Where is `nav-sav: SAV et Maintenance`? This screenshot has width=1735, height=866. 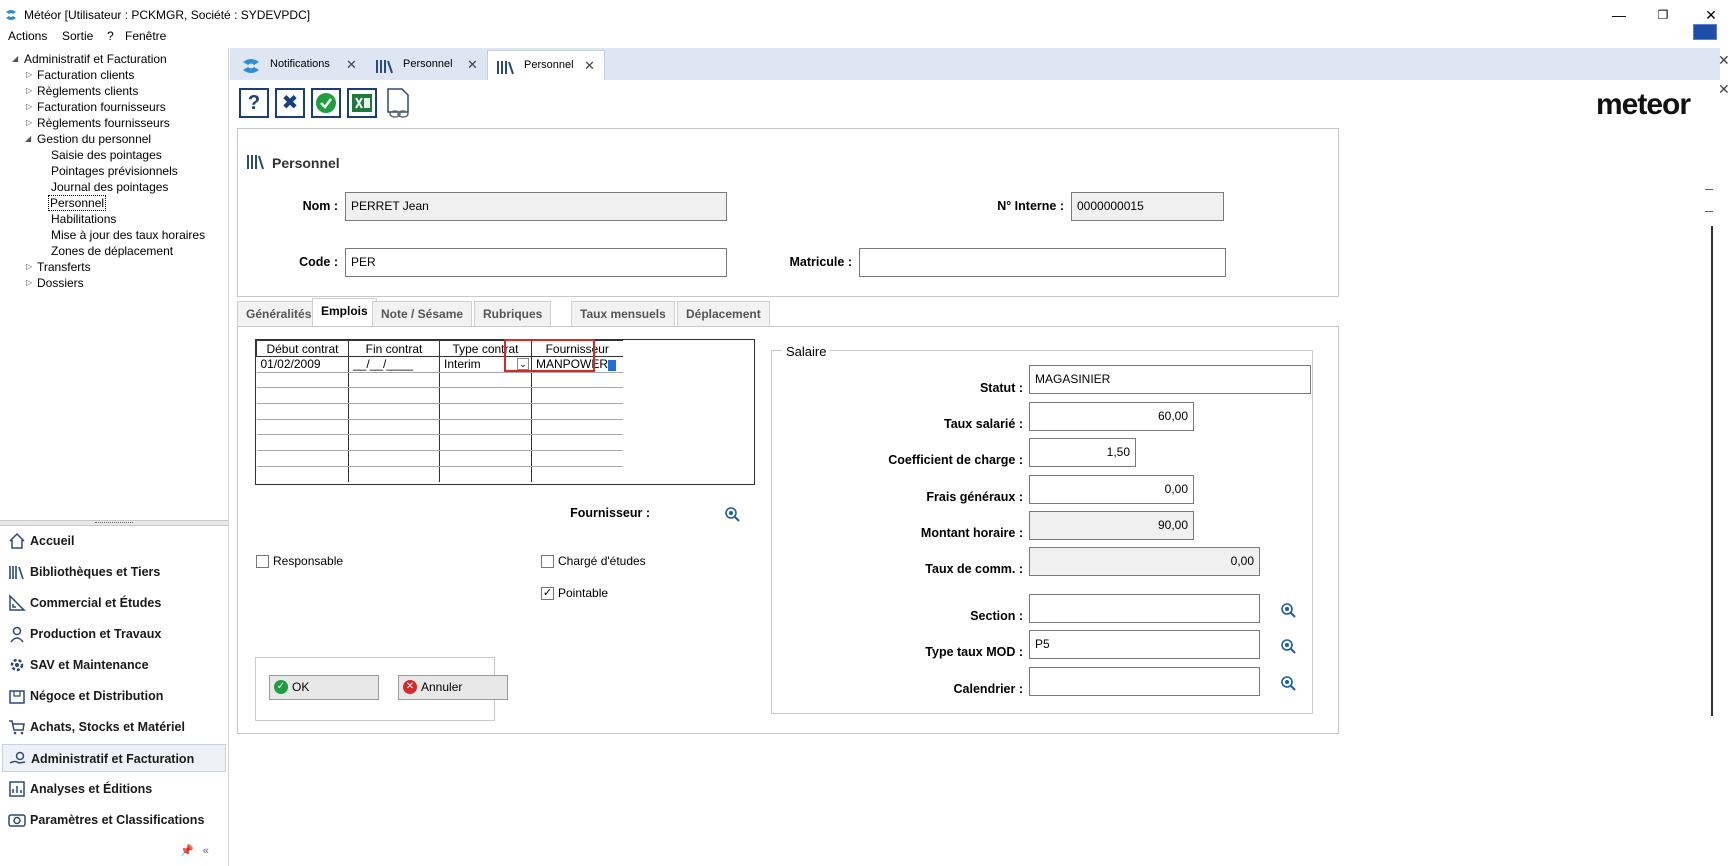 nav-sav: SAV et Maintenance is located at coordinates (114, 665).